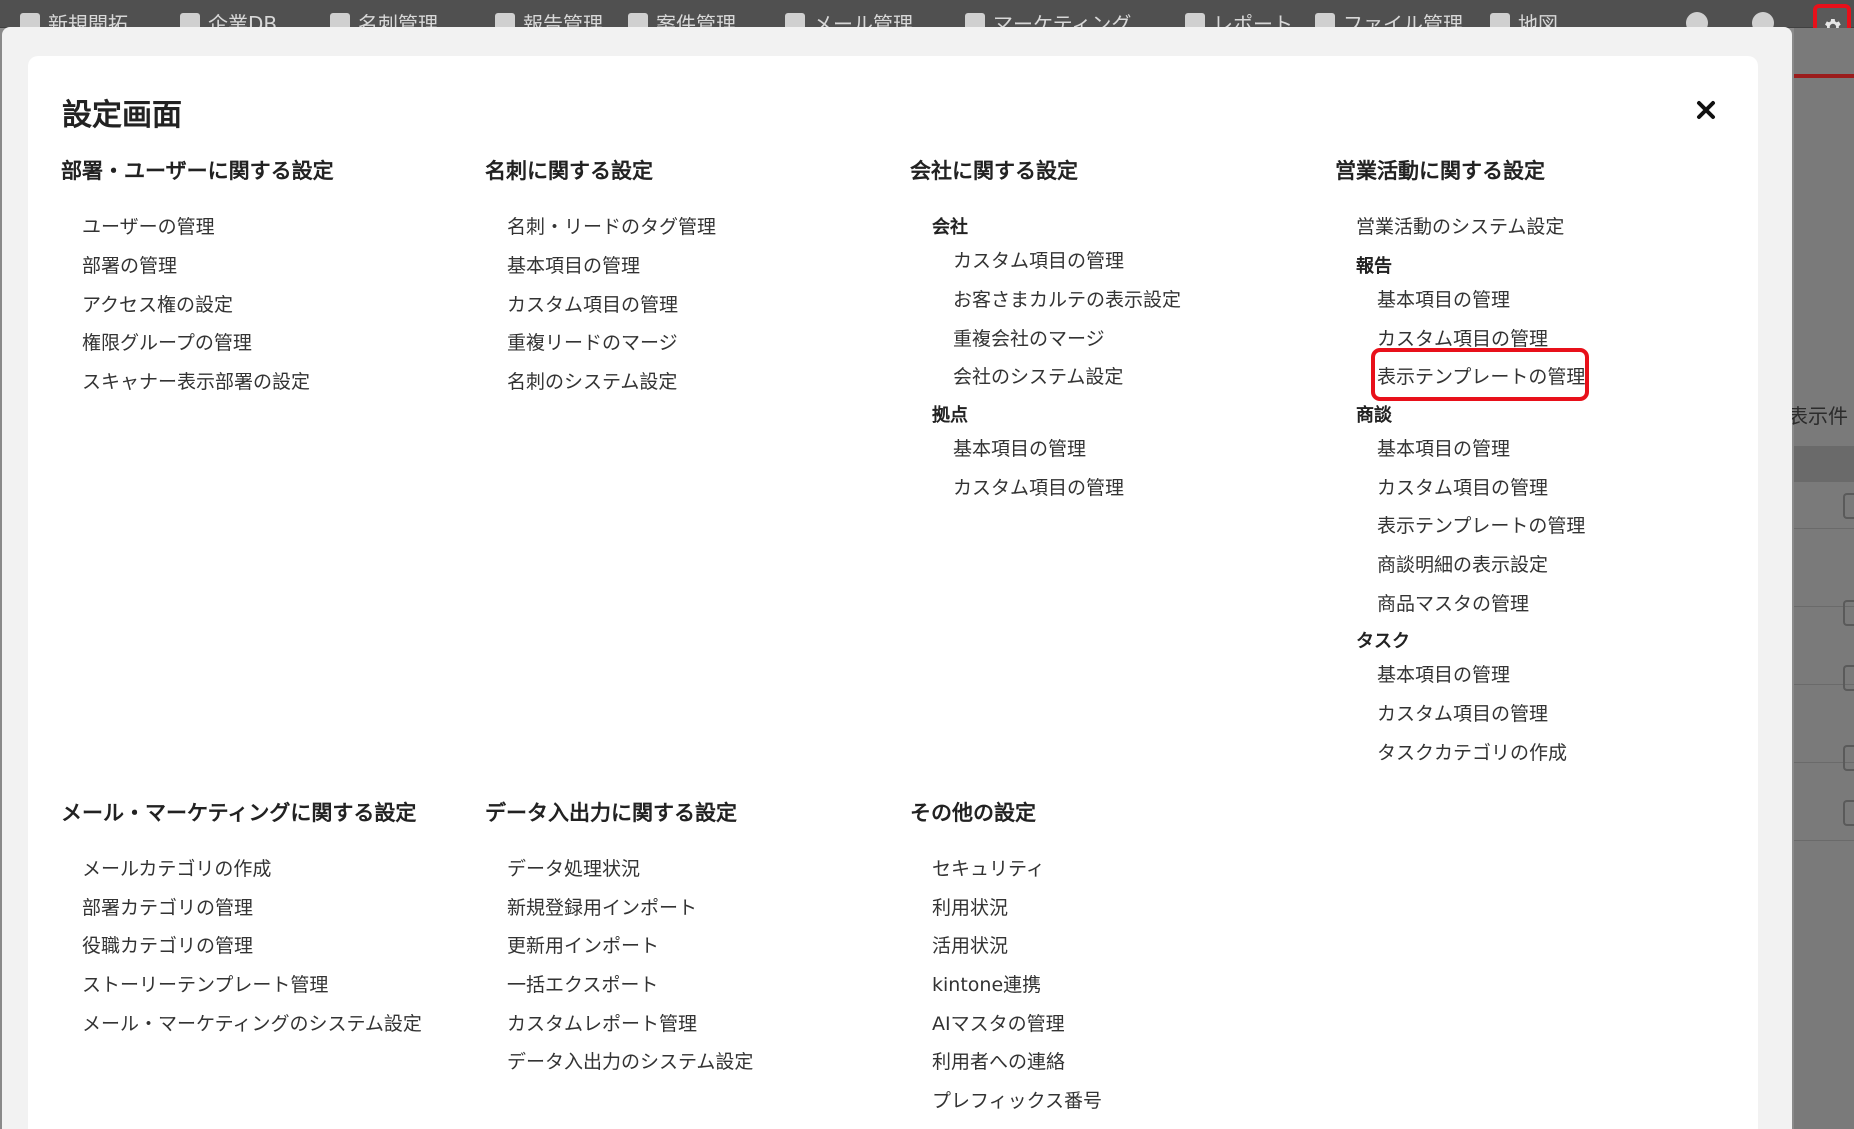 The image size is (1854, 1129). Describe the element at coordinates (1383, 641) in the screenshot. I see `subheading-task: タスク` at that location.